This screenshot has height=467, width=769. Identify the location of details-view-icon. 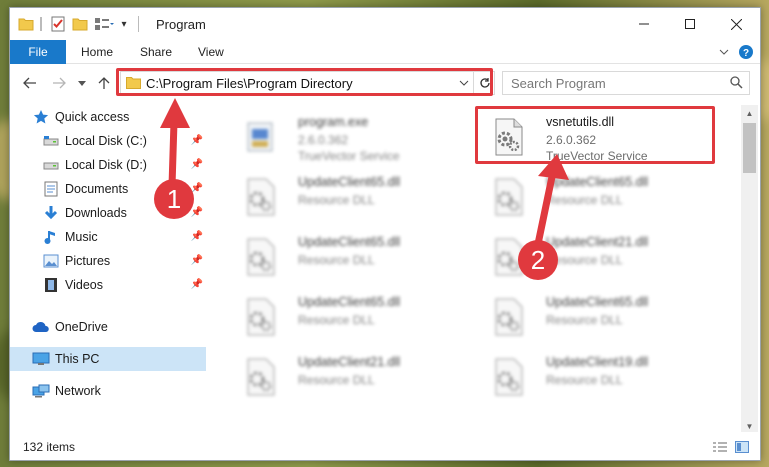
(720, 447).